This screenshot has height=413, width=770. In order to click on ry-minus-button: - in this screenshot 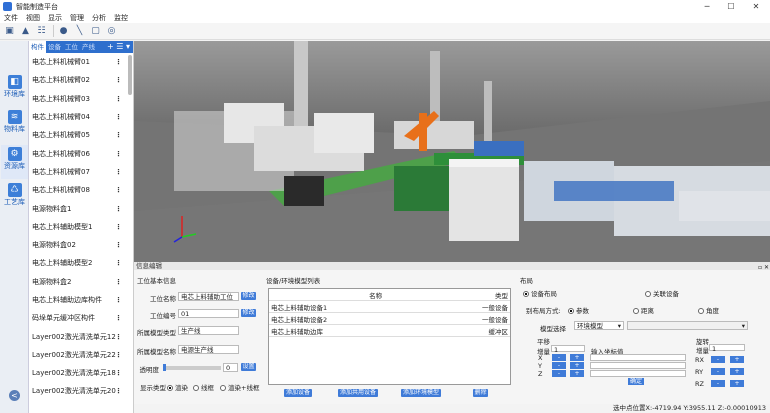, I will do `click(718, 371)`.